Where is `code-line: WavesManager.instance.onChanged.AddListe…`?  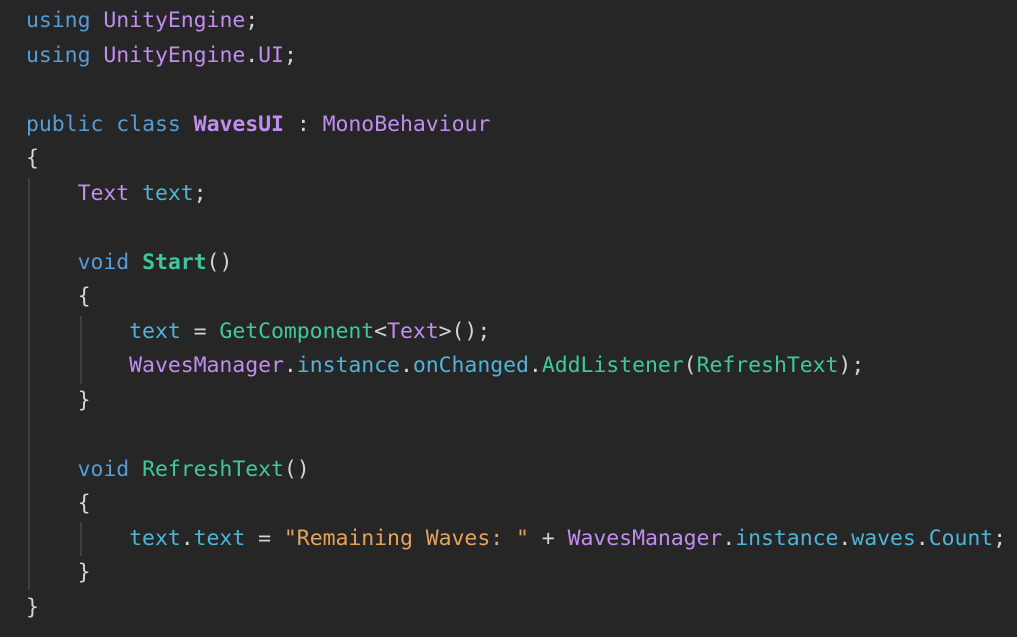
code-line: WavesManager.instance.onChanged.AddListe… is located at coordinates (445, 366).